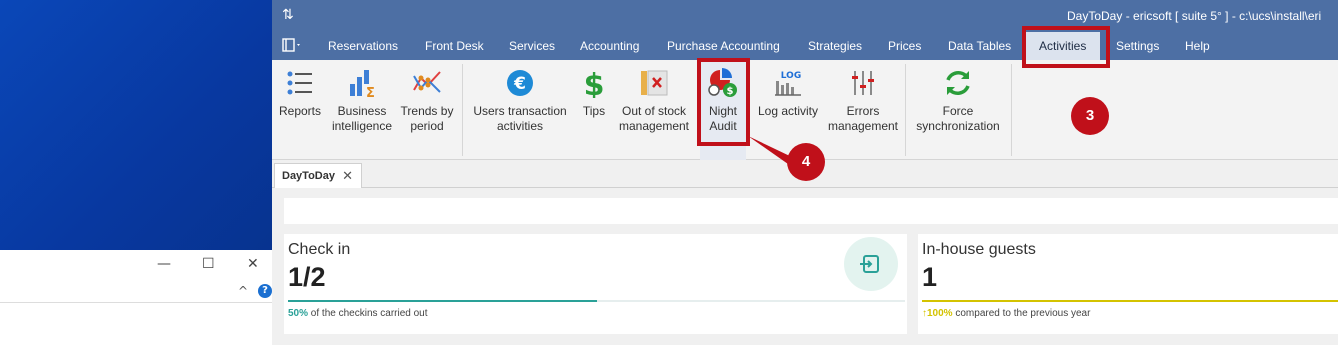 The width and height of the screenshot is (1338, 345). Describe the element at coordinates (308, 176) in the screenshot. I see `tab-label: DayToDay` at that location.